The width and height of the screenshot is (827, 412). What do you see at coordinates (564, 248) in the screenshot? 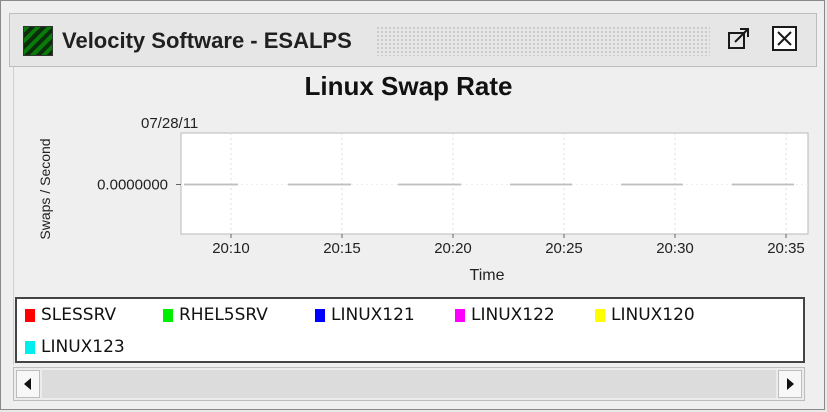
I see `x-tick-label: 20:25` at bounding box center [564, 248].